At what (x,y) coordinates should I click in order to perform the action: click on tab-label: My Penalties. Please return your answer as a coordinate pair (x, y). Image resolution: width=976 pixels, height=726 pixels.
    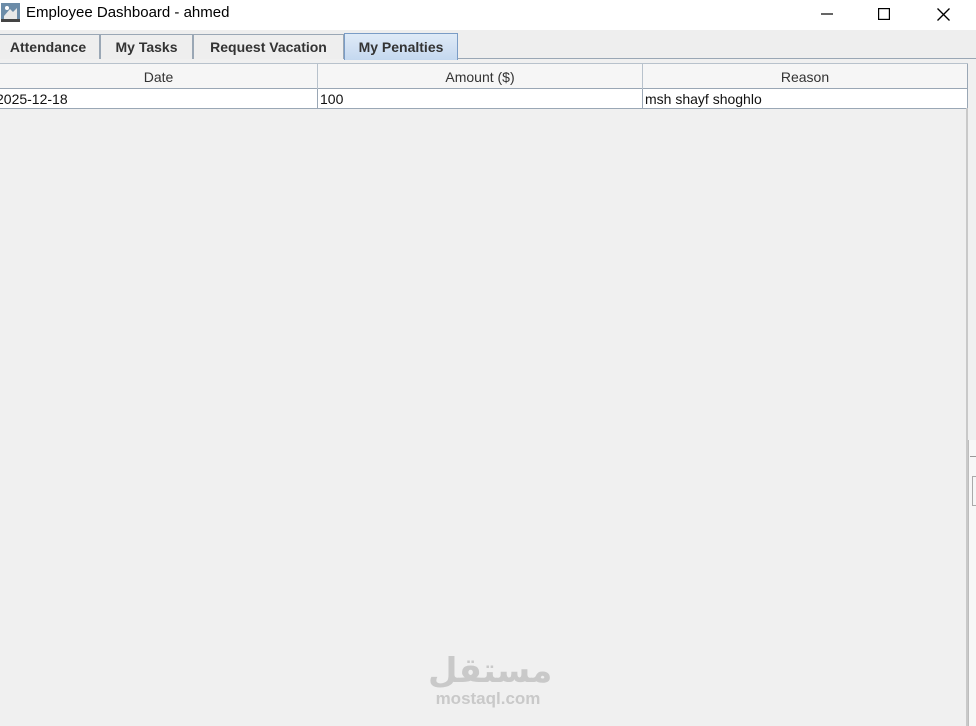
    Looking at the image, I should click on (401, 47).